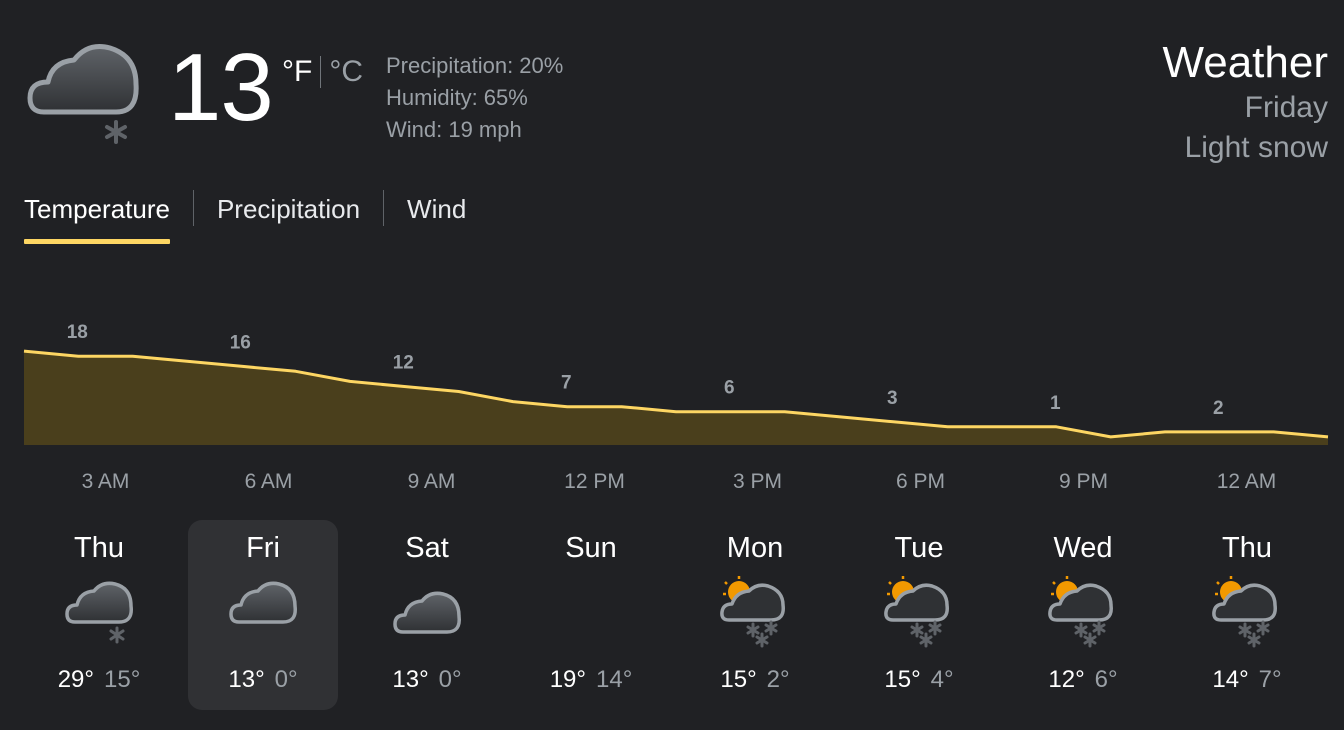  What do you see at coordinates (1066, 679) in the screenshot?
I see `day-high: 12°` at bounding box center [1066, 679].